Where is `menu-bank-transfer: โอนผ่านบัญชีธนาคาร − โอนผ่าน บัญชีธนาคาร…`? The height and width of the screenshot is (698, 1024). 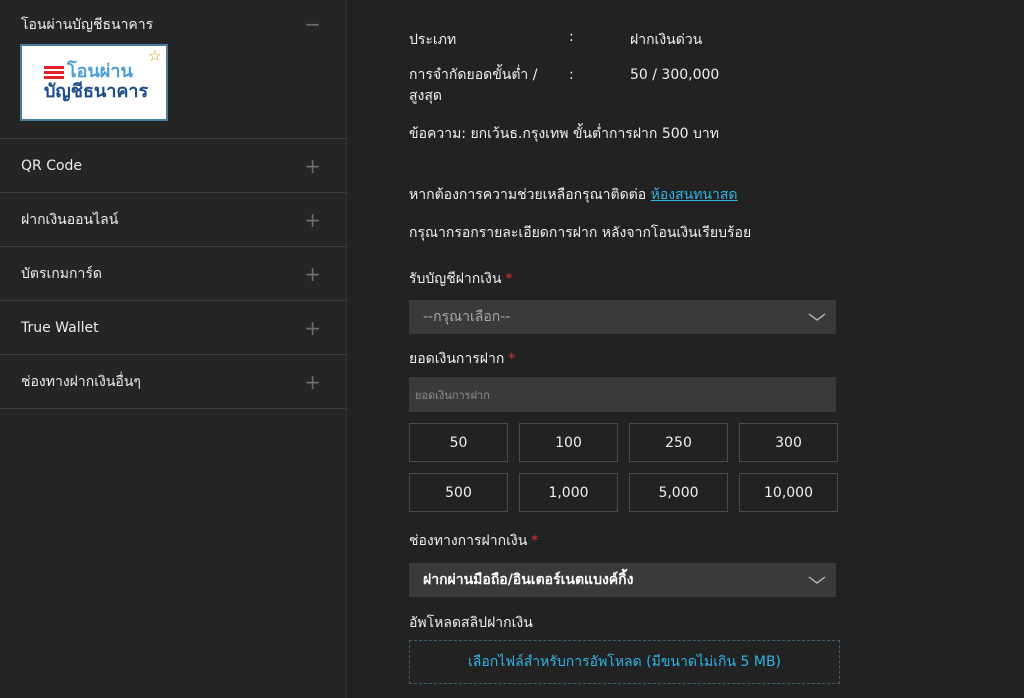 menu-bank-transfer: โอนผ่านบัญชีธนาคาร − โอนผ่าน บัญชีธนาคาร… is located at coordinates (173, 69).